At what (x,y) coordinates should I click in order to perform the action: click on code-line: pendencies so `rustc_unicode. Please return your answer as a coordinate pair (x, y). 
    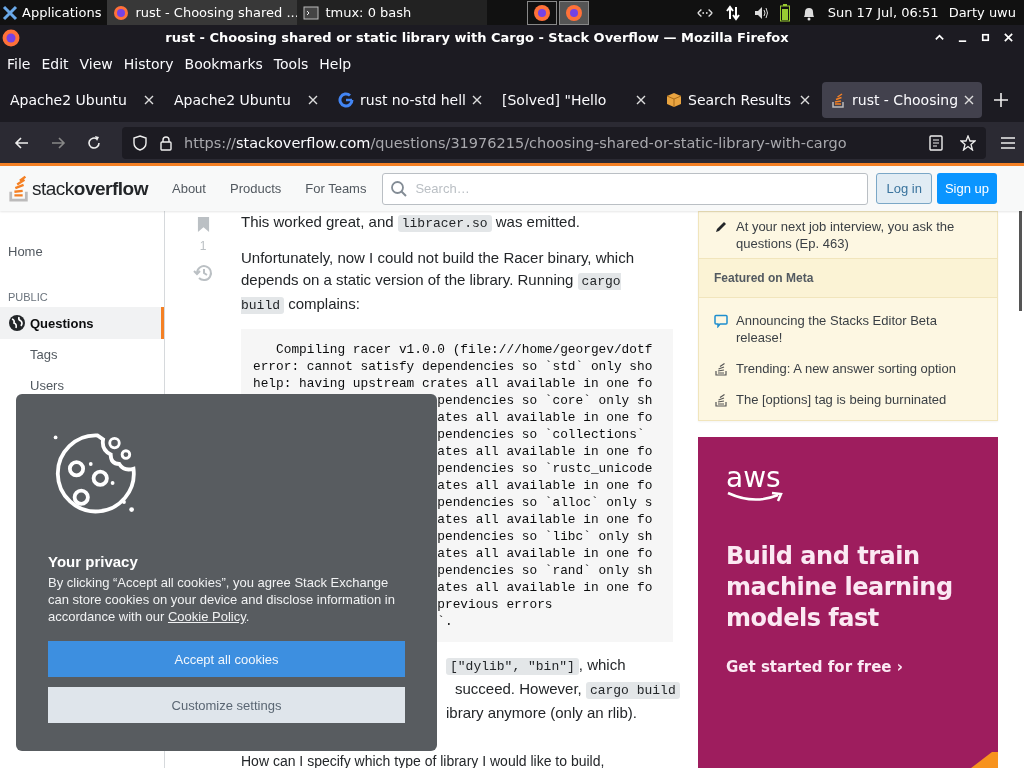
    Looking at the image, I should click on (545, 468).